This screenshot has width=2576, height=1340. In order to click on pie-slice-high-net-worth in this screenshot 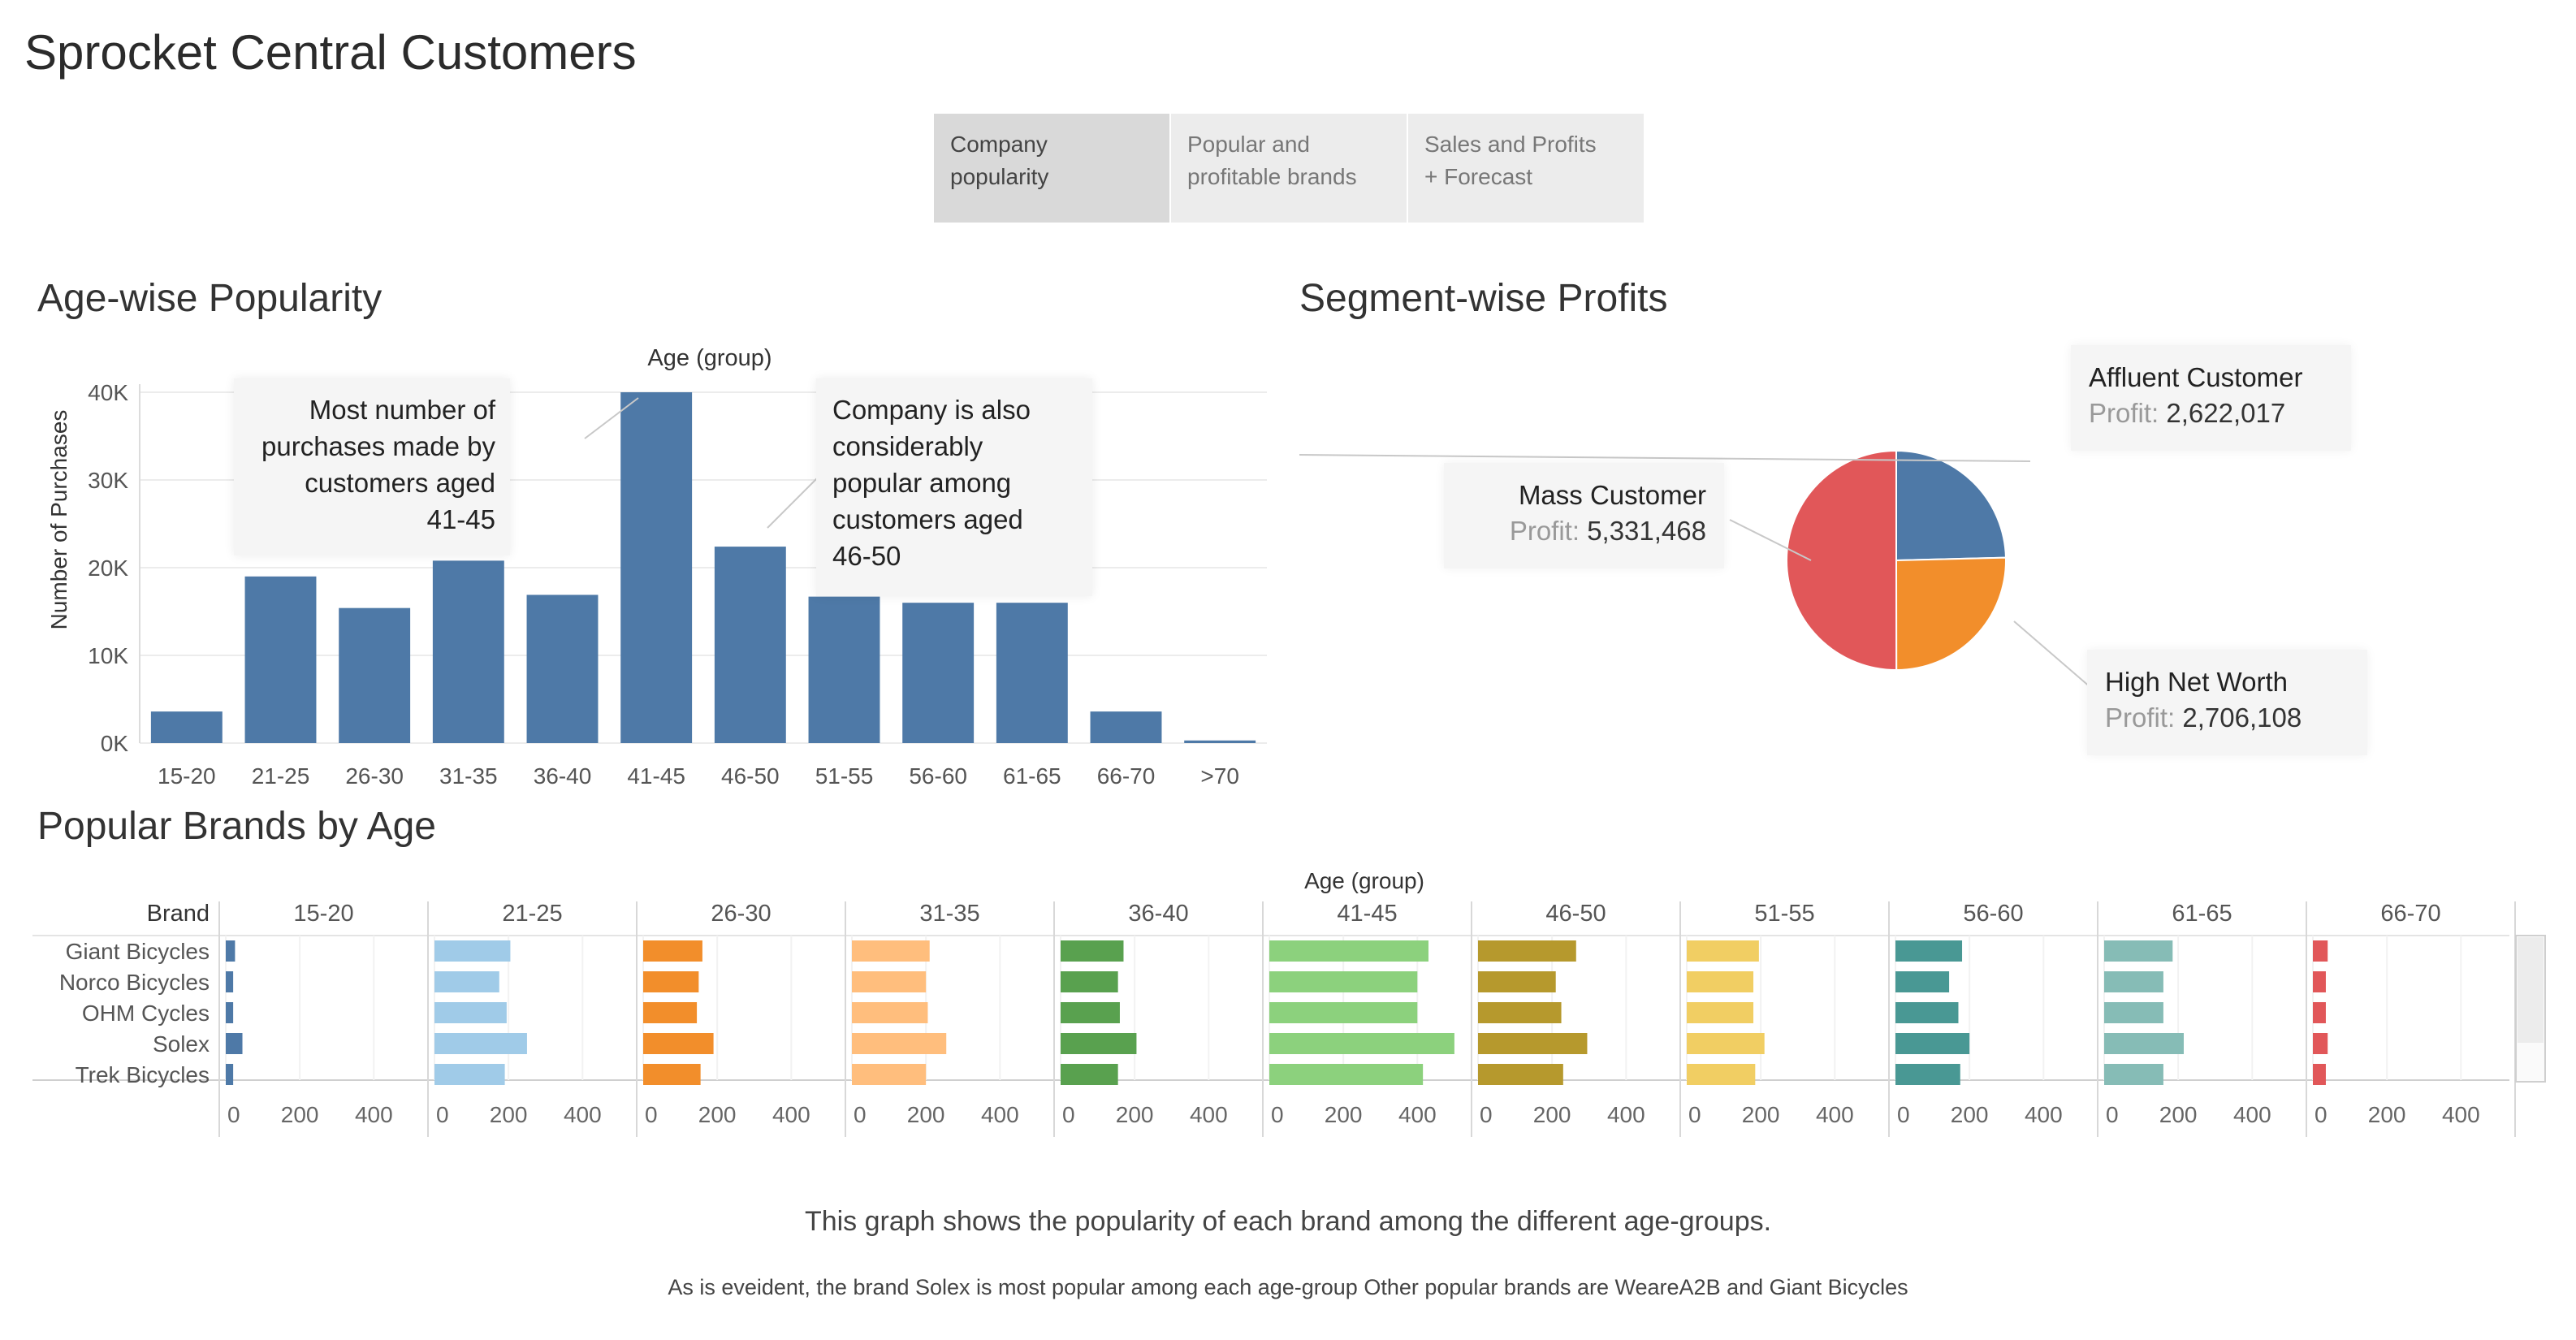, I will do `click(1951, 614)`.